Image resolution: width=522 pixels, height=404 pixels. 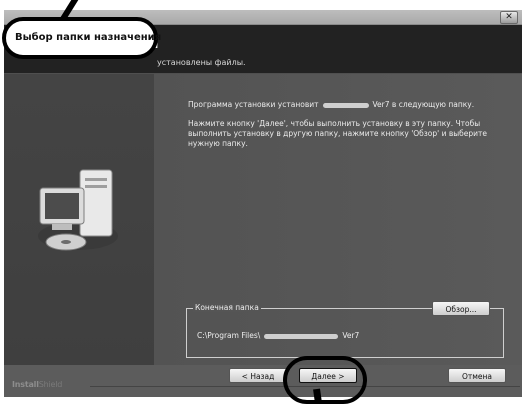 What do you see at coordinates (345, 105) in the screenshot?
I see `redacted-product-name` at bounding box center [345, 105].